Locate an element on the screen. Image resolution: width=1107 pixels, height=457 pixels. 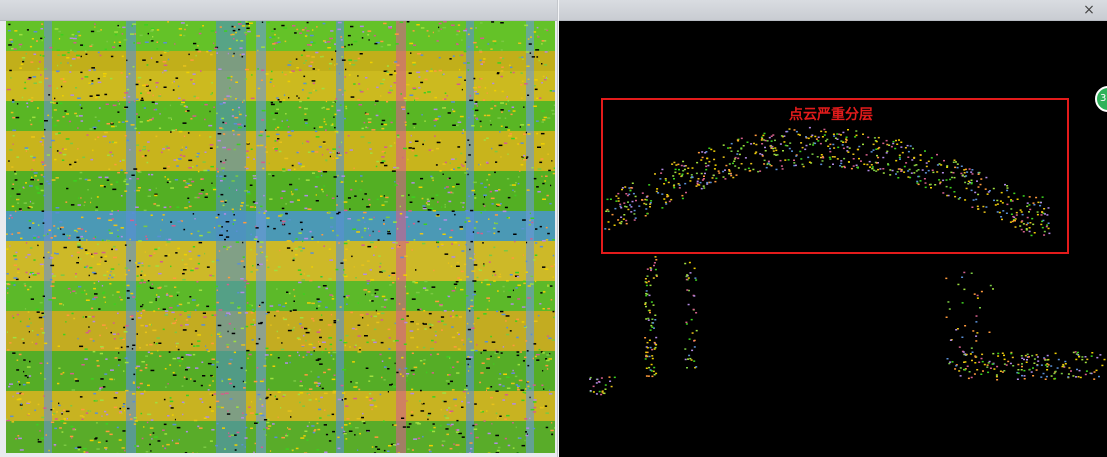
annotation-label: 点云严重分层 is located at coordinates (831, 114).